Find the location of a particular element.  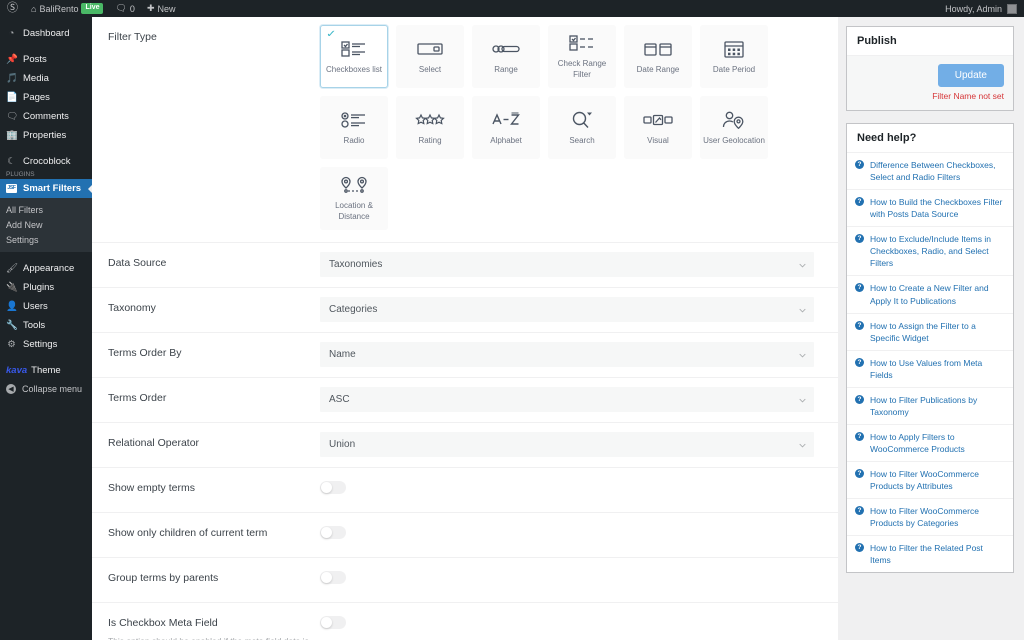

search-icon is located at coordinates (582, 120).